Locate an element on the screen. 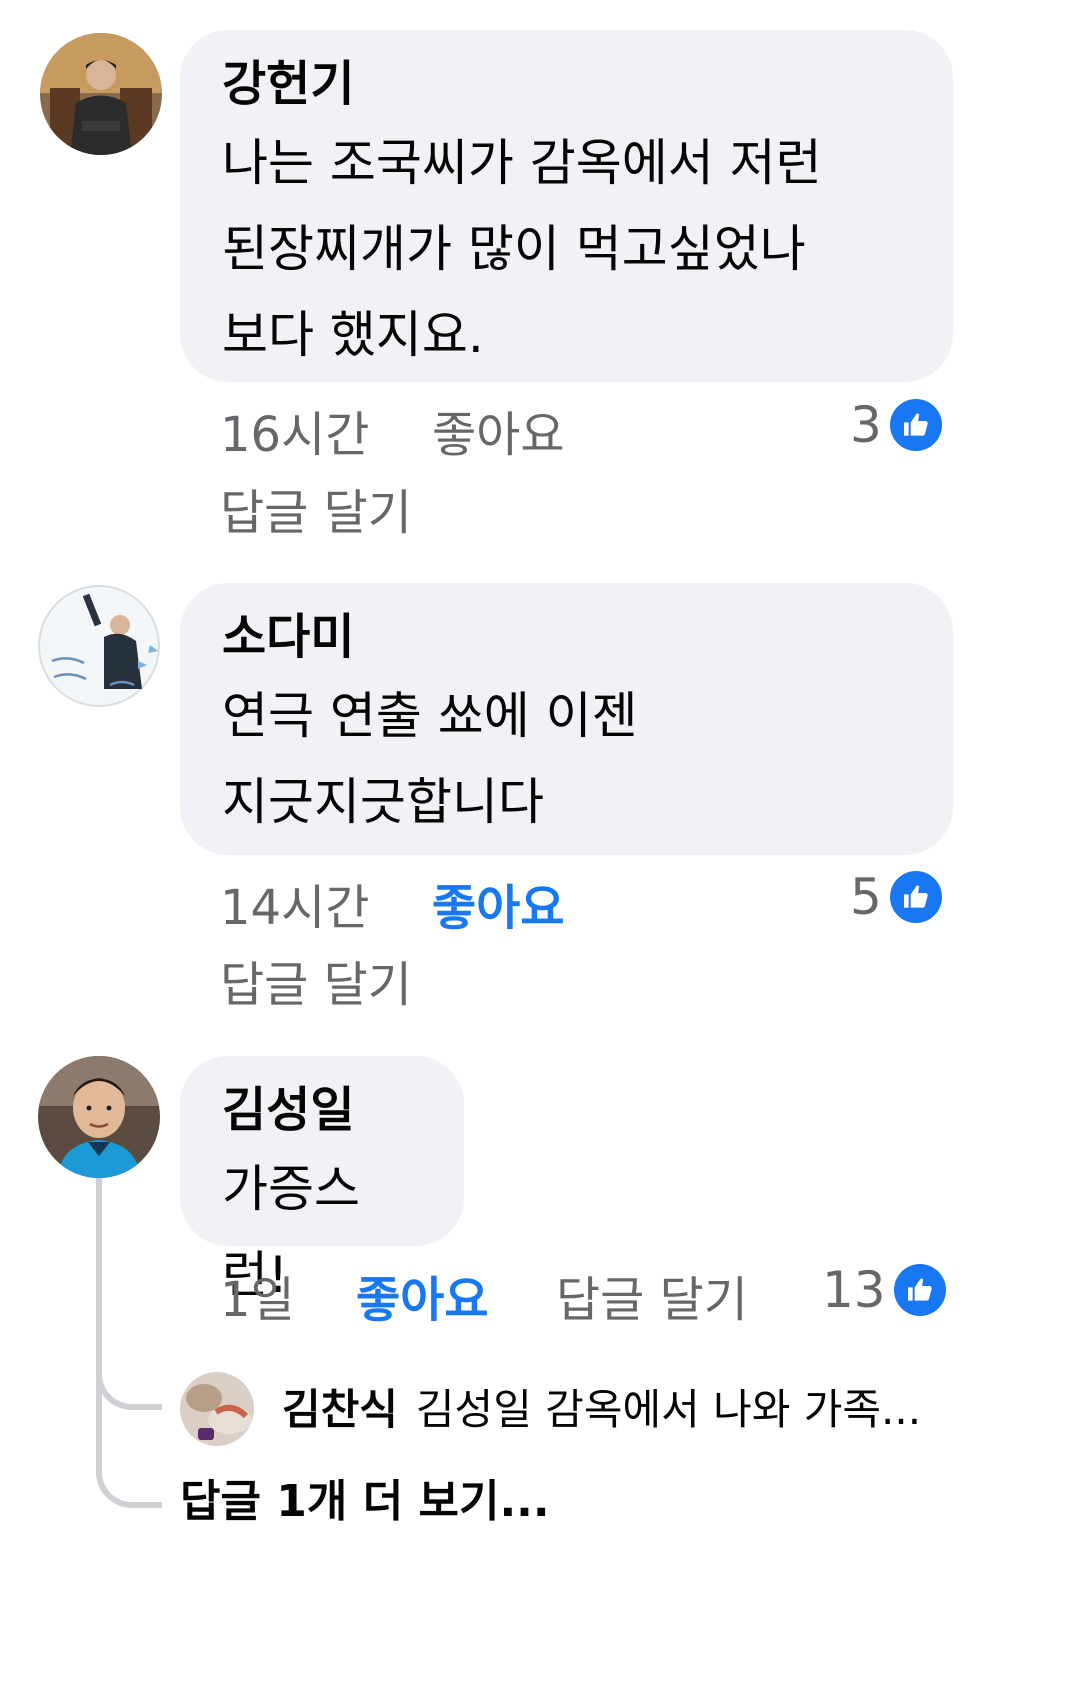 The image size is (1080, 1708). avatar-reply is located at coordinates (217, 1409).